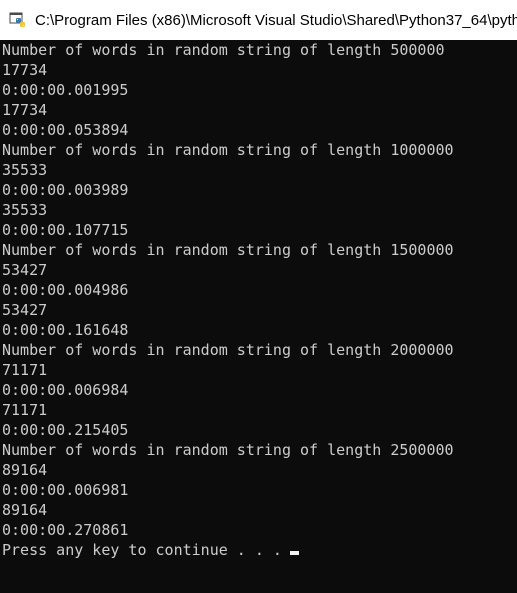 The image size is (517, 593). What do you see at coordinates (65, 530) in the screenshot?
I see `console-line: 0:00:00.270861` at bounding box center [65, 530].